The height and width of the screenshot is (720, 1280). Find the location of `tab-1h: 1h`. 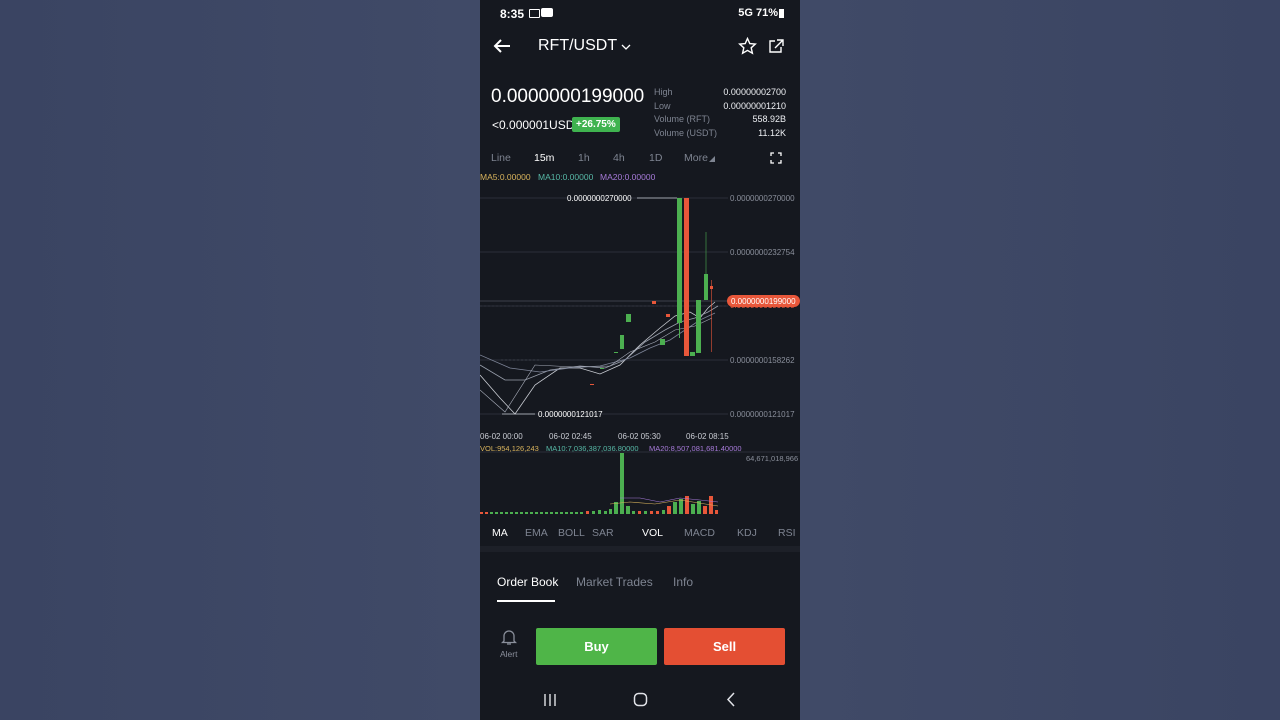

tab-1h: 1h is located at coordinates (584, 158).